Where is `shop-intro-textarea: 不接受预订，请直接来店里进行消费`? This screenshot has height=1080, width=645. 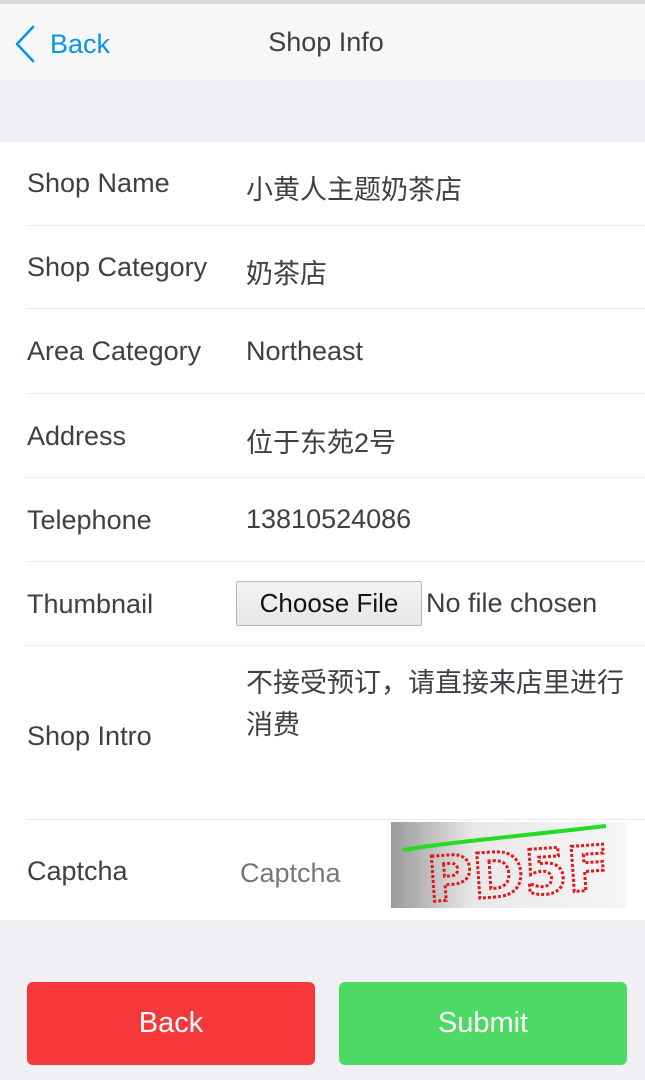 shop-intro-textarea: 不接受预订，请直接来店里进行消费 is located at coordinates (436, 704).